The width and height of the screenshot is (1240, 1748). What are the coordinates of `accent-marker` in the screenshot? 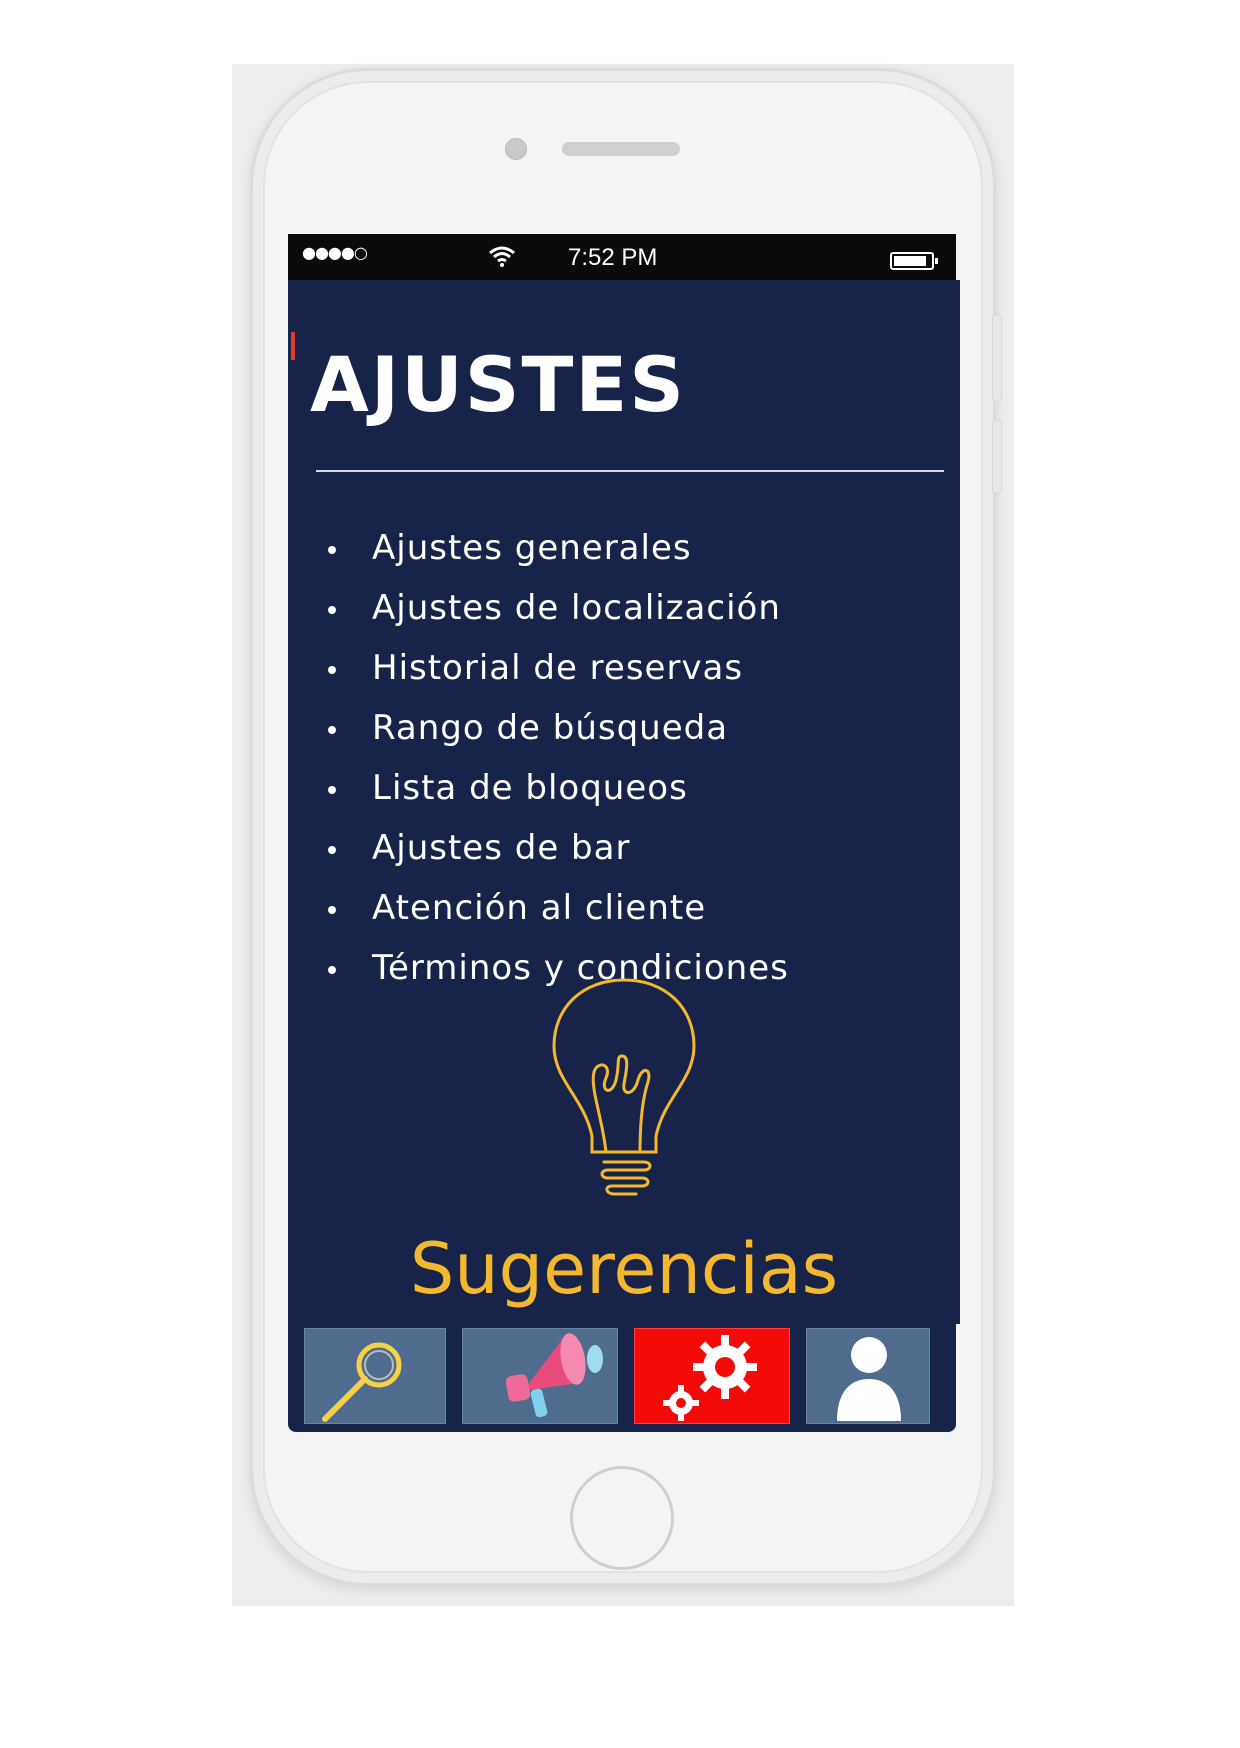 It's located at (293, 346).